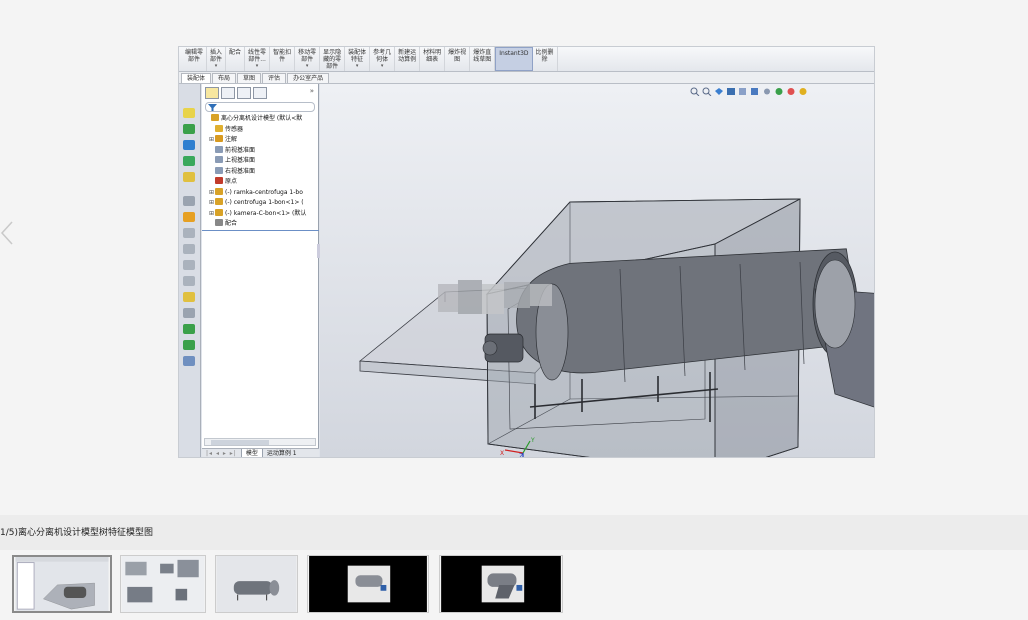  I want to click on thumbnail-4-image, so click(368, 584).